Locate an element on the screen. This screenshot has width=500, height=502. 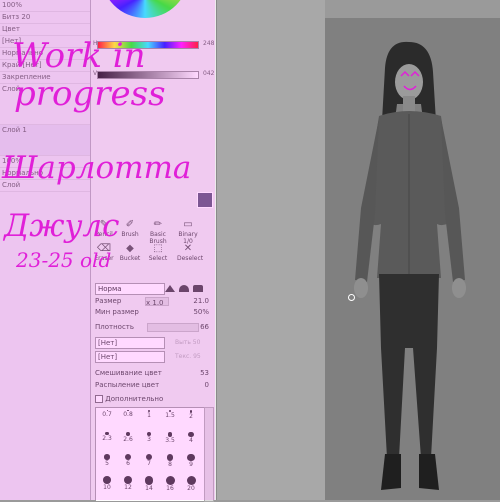
brush-size-label: 1.5 is located at coordinates (170, 416).